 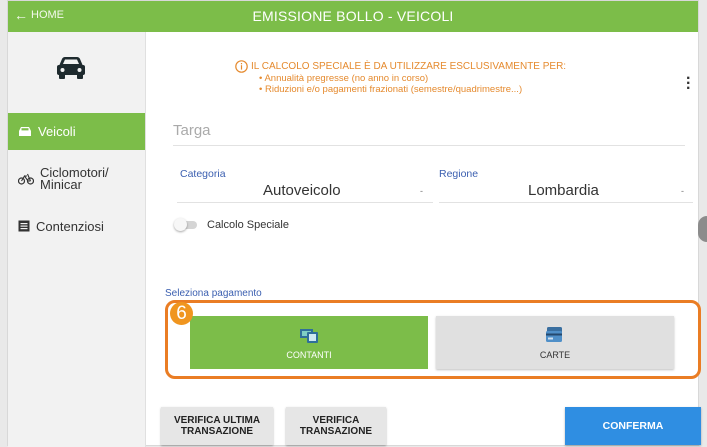 What do you see at coordinates (61, 184) in the screenshot?
I see `sidebar-item-label-2: Minicar` at bounding box center [61, 184].